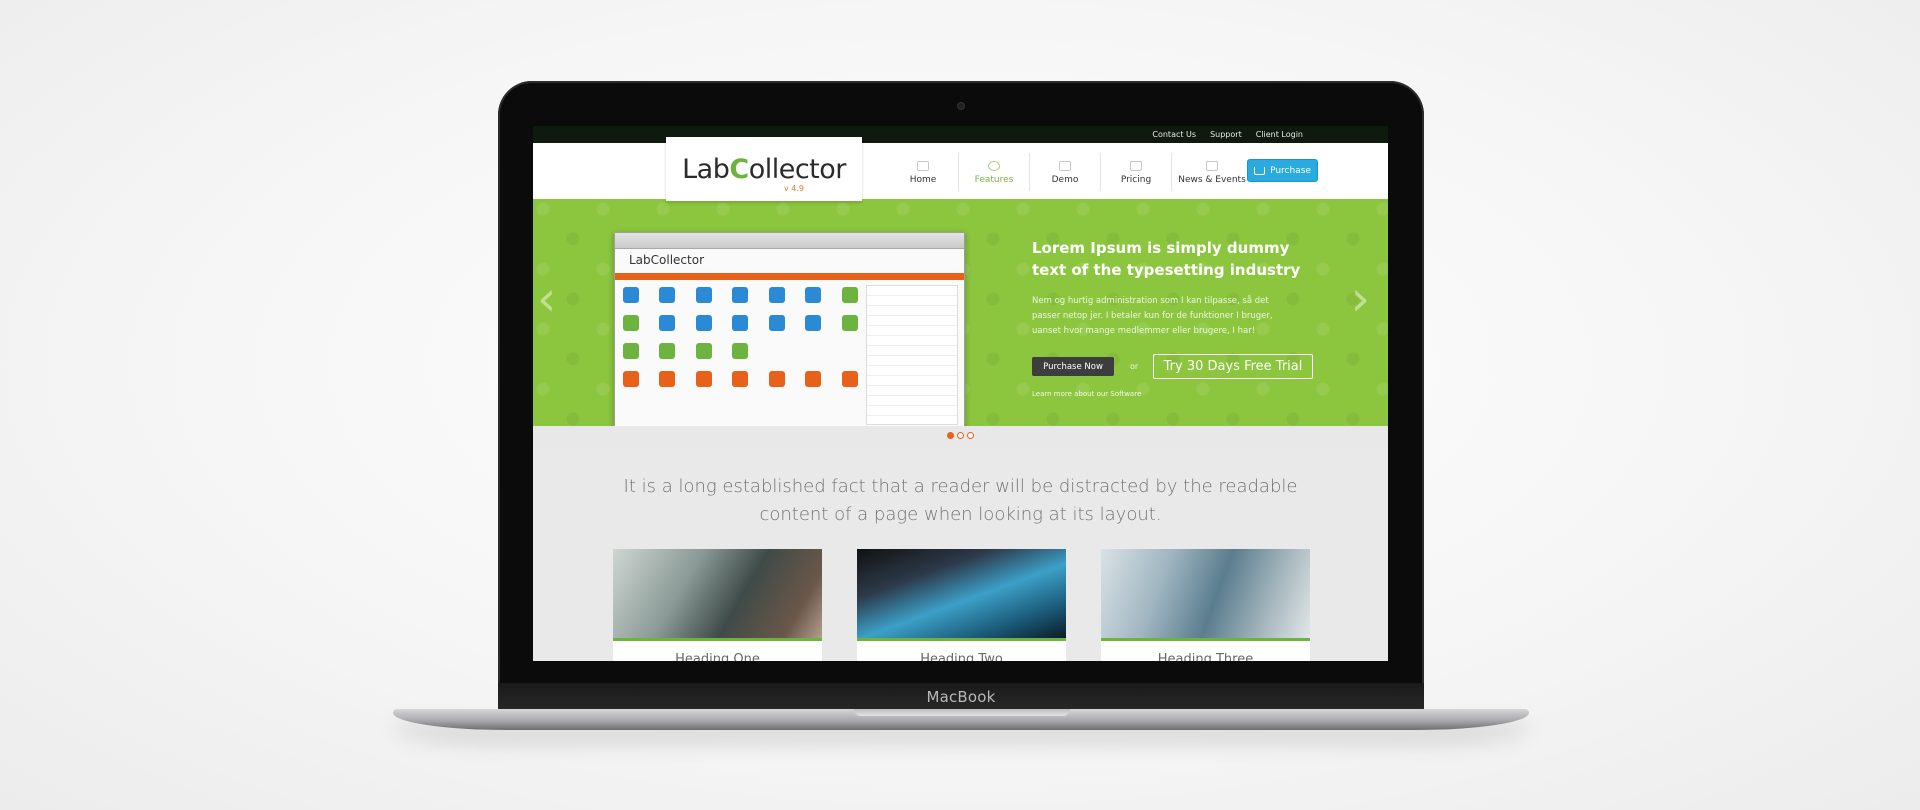 The height and width of the screenshot is (810, 1920). I want to click on learn-more-link: Learn more about our Software, so click(1086, 394).